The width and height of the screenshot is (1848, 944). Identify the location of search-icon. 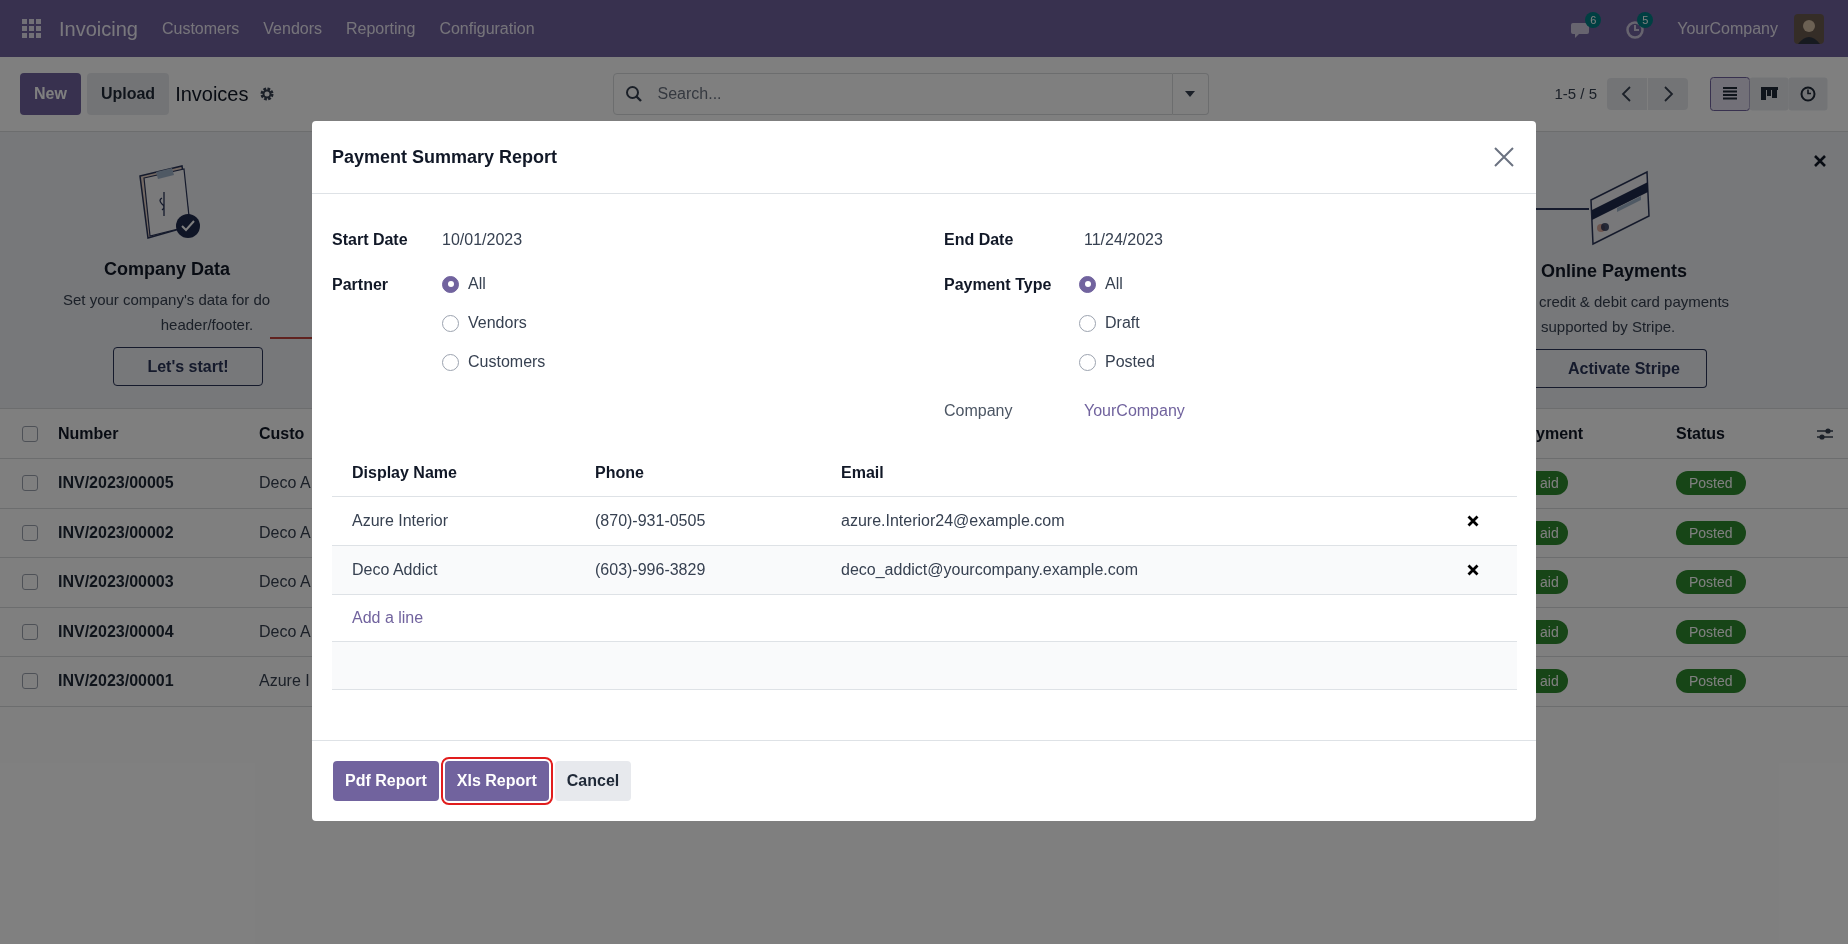
(633, 94).